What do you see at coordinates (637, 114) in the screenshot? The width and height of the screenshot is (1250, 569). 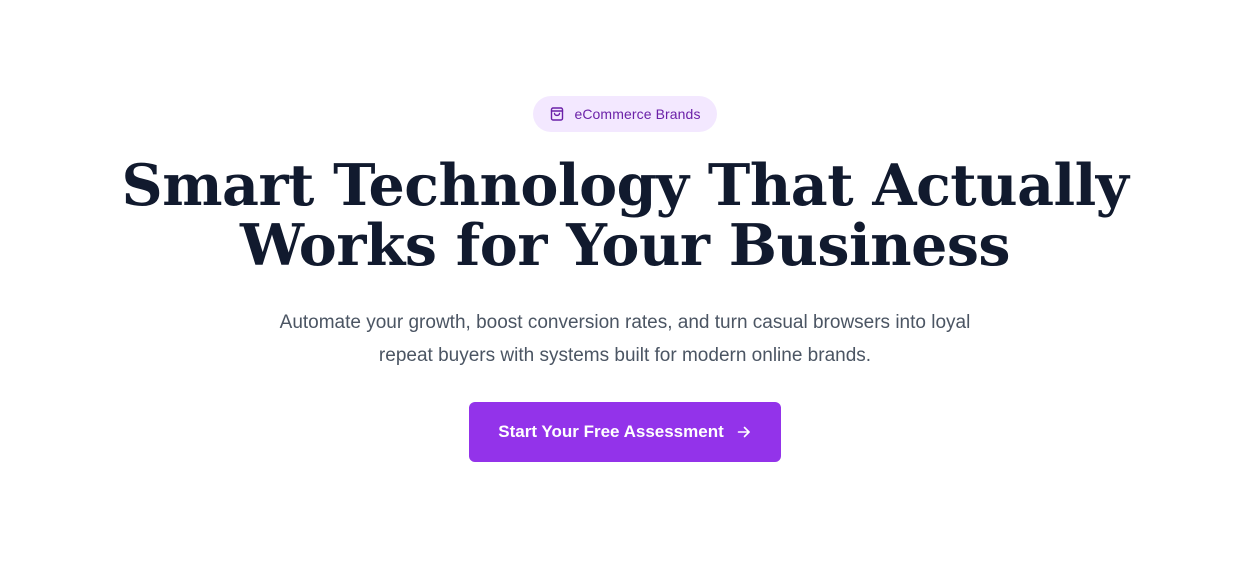 I see `badge-label: eCommerce Brands` at bounding box center [637, 114].